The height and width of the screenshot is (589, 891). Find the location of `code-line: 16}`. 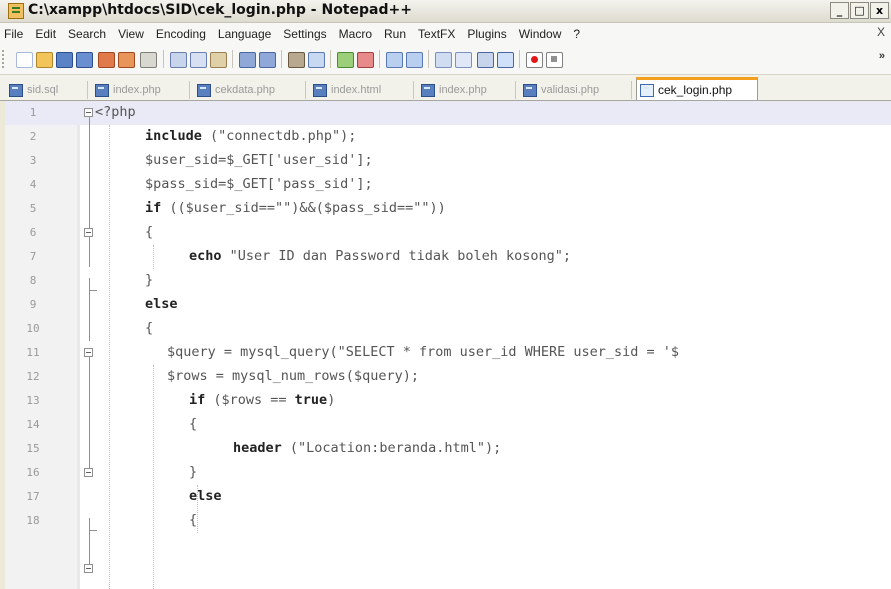

code-line: 16} is located at coordinates (448, 473).